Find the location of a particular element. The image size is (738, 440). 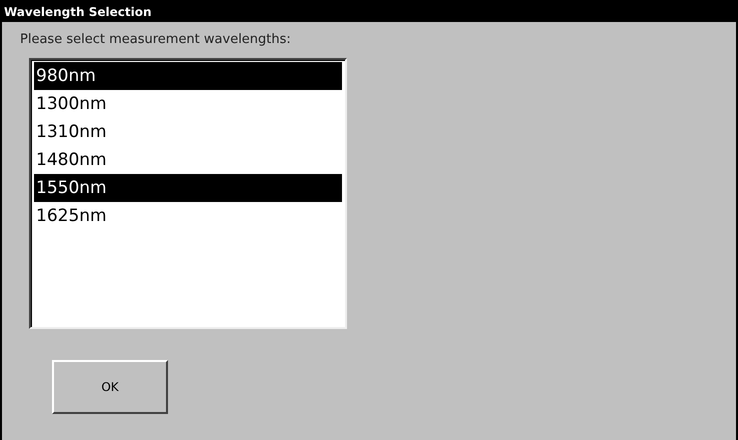

list-item: 1550nm is located at coordinates (188, 188).